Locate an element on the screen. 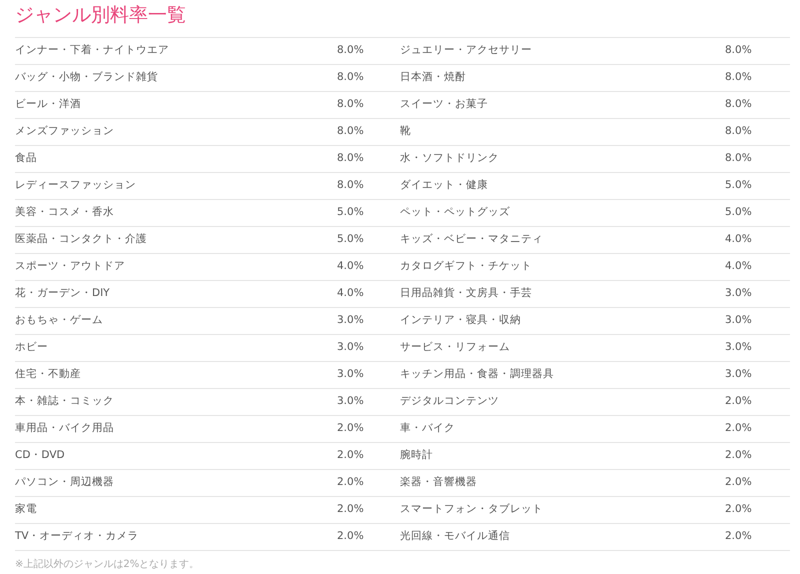 This screenshot has width=800, height=574. genre-name: ペット・ペットグッズ is located at coordinates (455, 212).